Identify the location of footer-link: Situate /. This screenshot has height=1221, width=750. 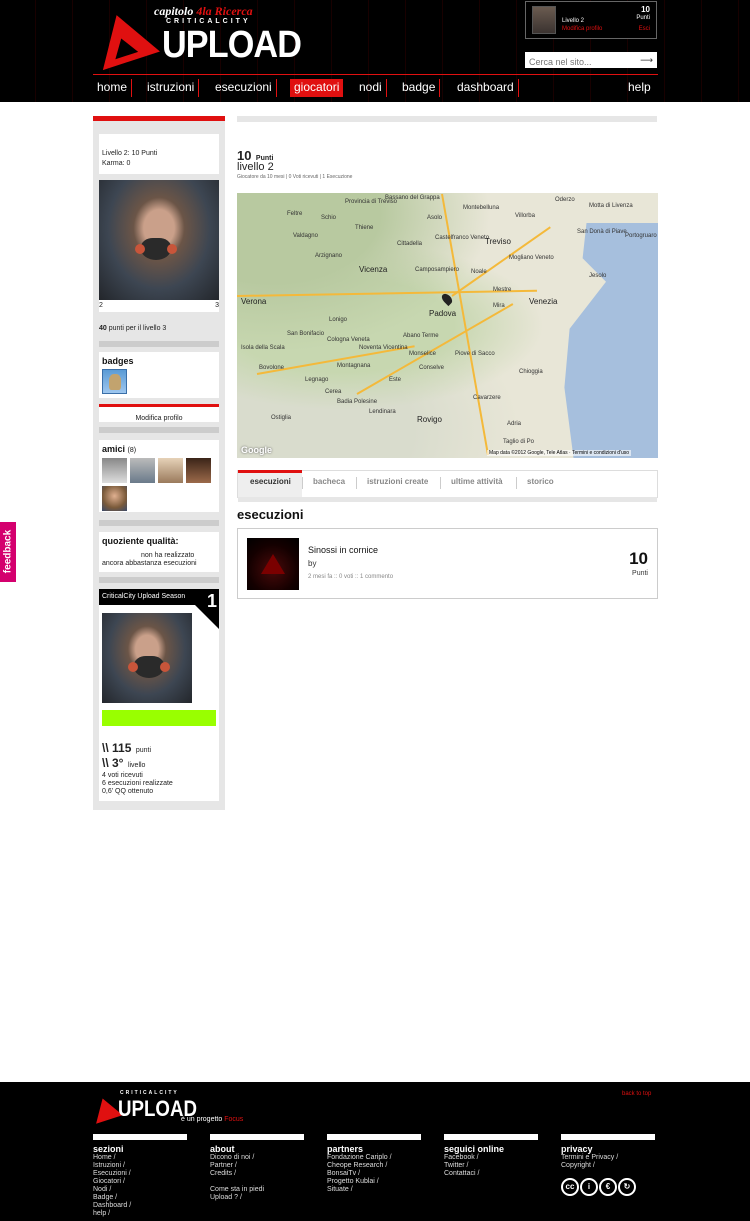
(374, 1190).